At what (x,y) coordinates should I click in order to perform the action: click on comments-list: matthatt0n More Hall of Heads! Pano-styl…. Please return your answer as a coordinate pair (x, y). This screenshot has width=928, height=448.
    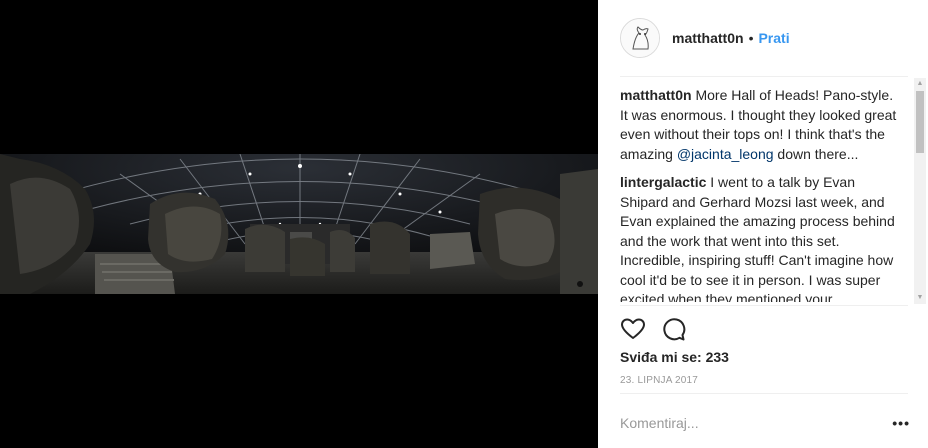
    Looking at the image, I should click on (760, 194).